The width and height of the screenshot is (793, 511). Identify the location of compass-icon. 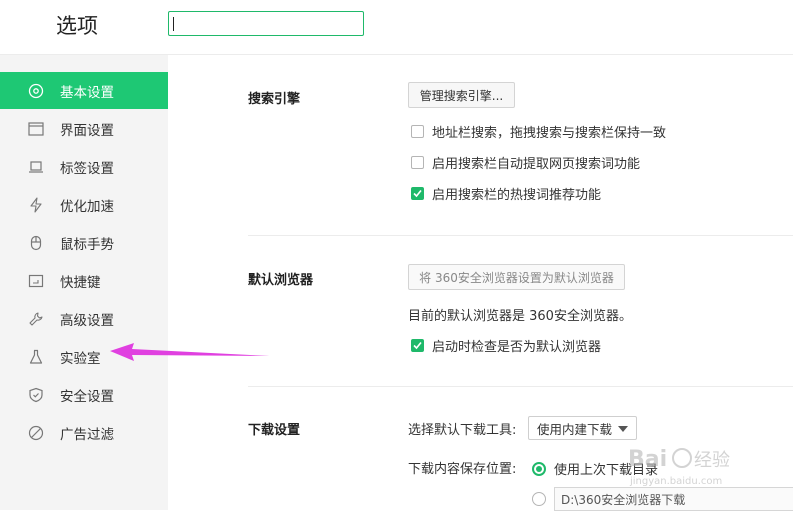
(36, 91).